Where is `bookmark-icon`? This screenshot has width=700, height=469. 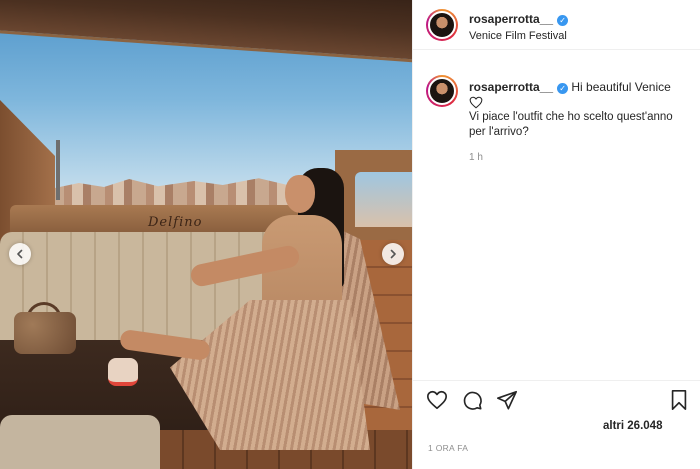
bookmark-icon is located at coordinates (679, 400).